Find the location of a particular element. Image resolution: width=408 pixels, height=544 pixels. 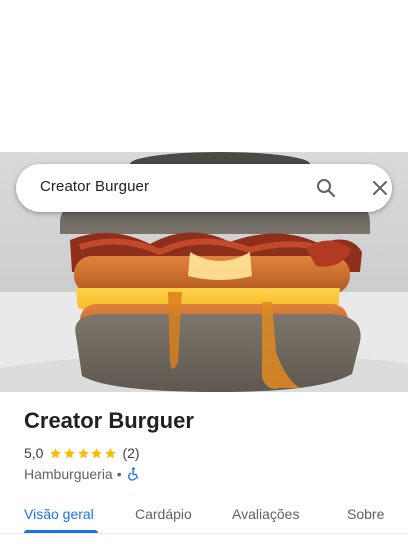

rating-value: 5,0 is located at coordinates (34, 453).